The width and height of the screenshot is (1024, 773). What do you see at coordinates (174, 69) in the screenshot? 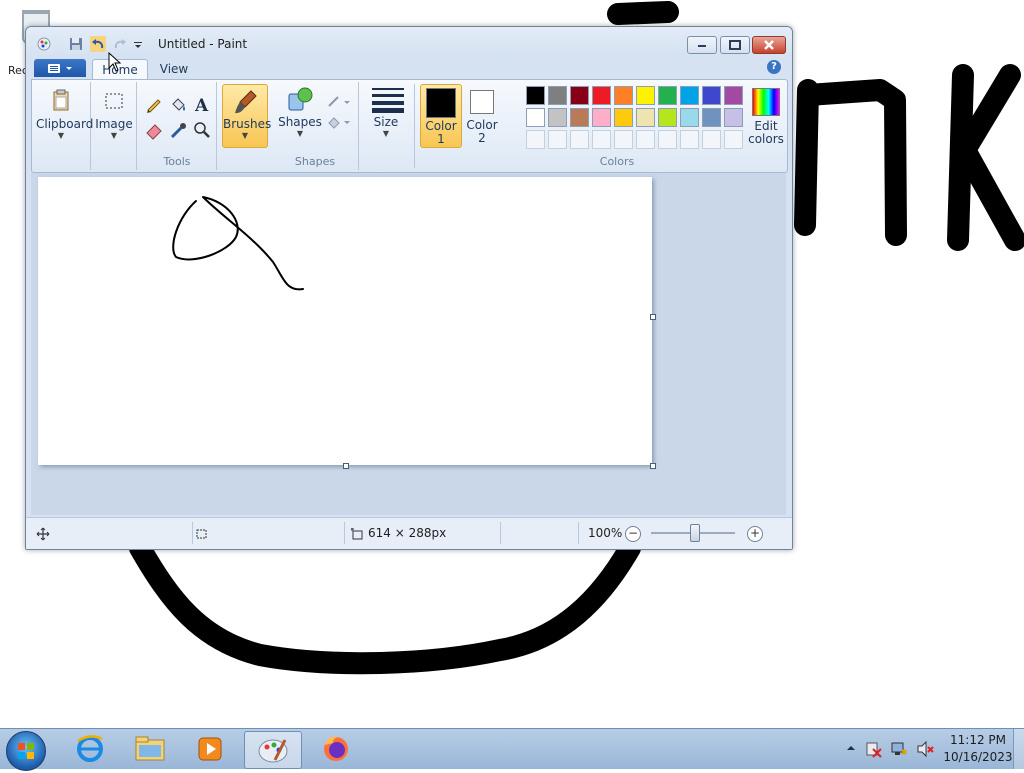
I see `tab-view: View` at bounding box center [174, 69].